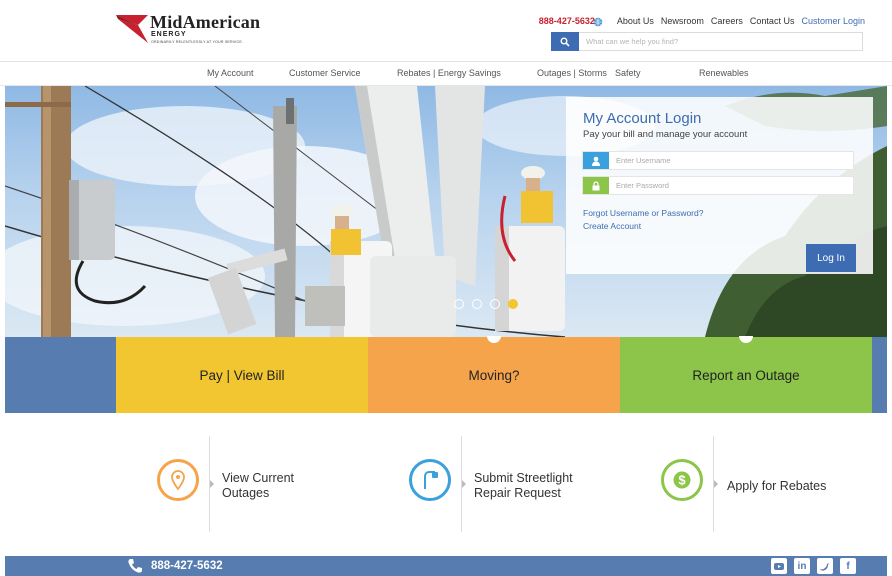 Image resolution: width=892 pixels, height=576 pixels. Describe the element at coordinates (831, 258) in the screenshot. I see `login-button: Log In` at that location.